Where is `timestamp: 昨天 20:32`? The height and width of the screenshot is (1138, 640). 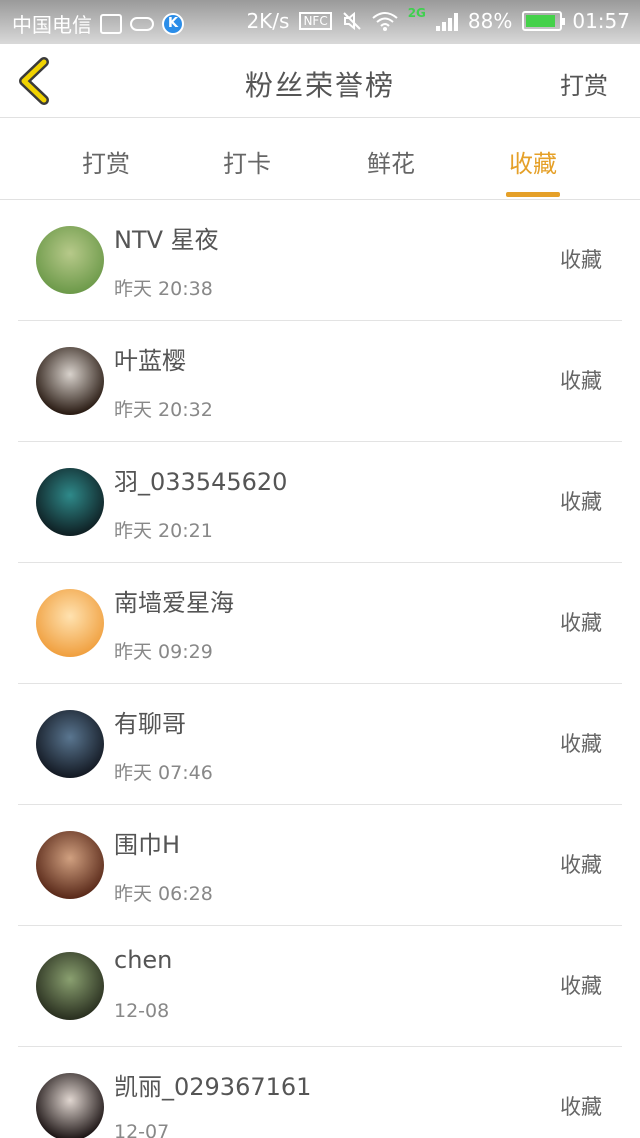 timestamp: 昨天 20:32 is located at coordinates (163, 410).